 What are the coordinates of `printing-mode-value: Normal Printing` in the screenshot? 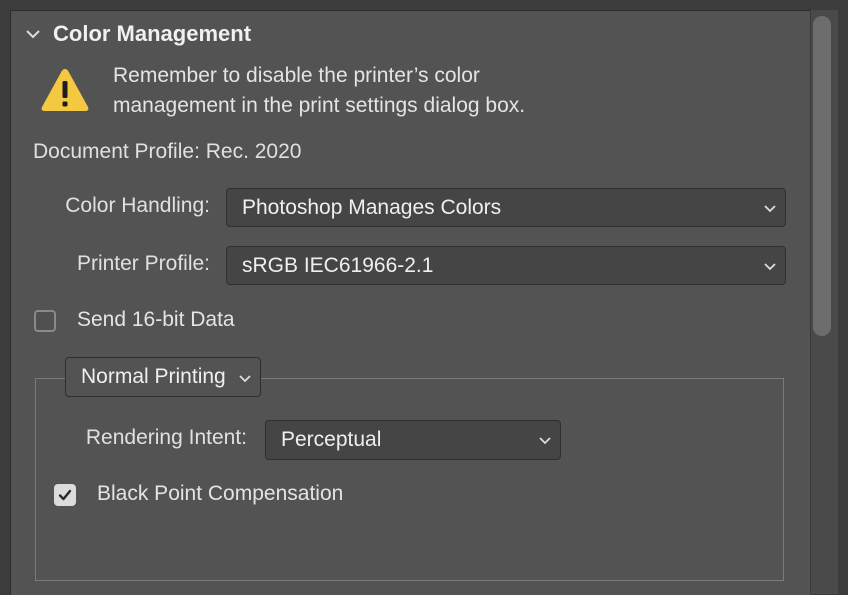 It's located at (153, 376).